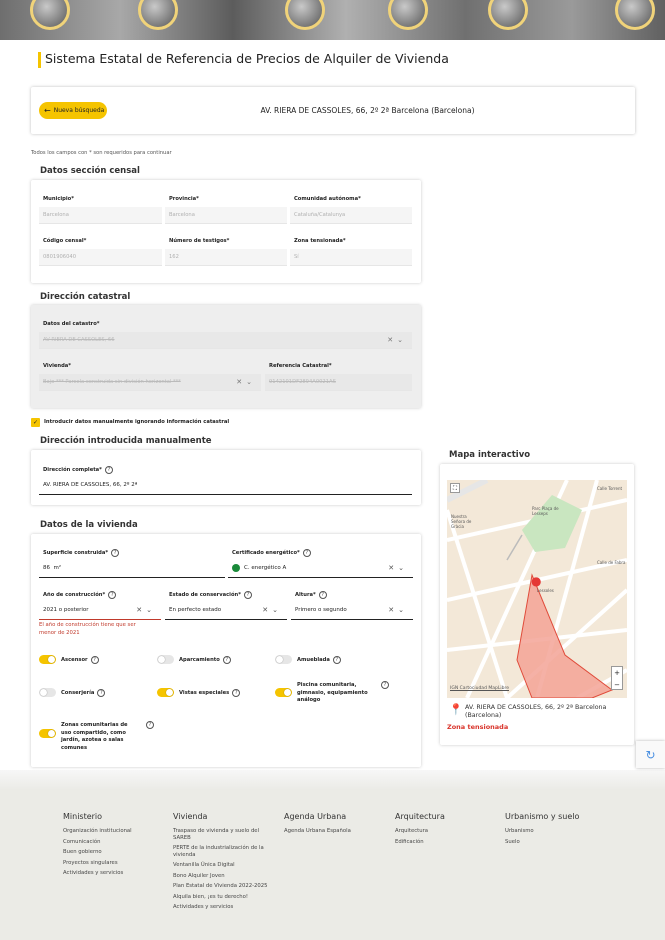  I want to click on map-street-label: Lessoles, so click(545, 590).